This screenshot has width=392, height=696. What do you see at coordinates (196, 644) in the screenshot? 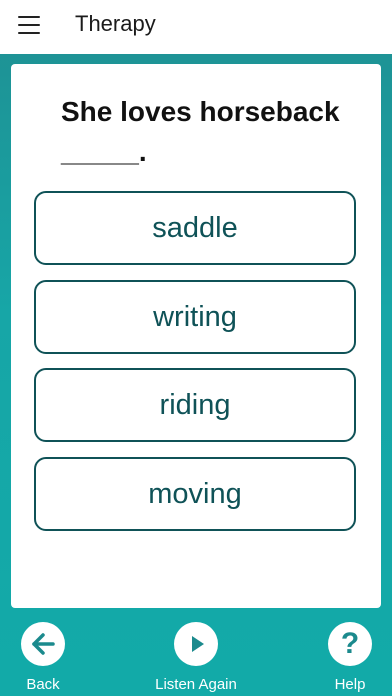
I see `play-icon` at bounding box center [196, 644].